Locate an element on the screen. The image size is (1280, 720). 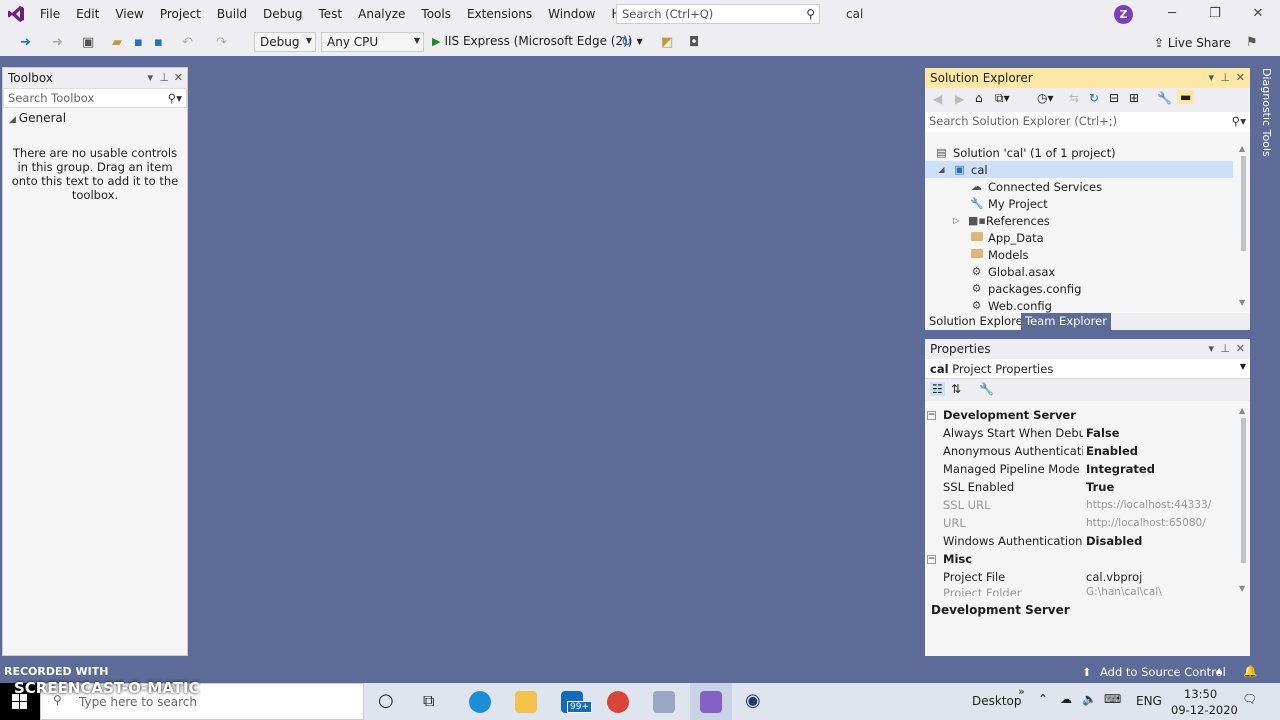
tree-item-app-data: App_Data is located at coordinates (1007, 237).